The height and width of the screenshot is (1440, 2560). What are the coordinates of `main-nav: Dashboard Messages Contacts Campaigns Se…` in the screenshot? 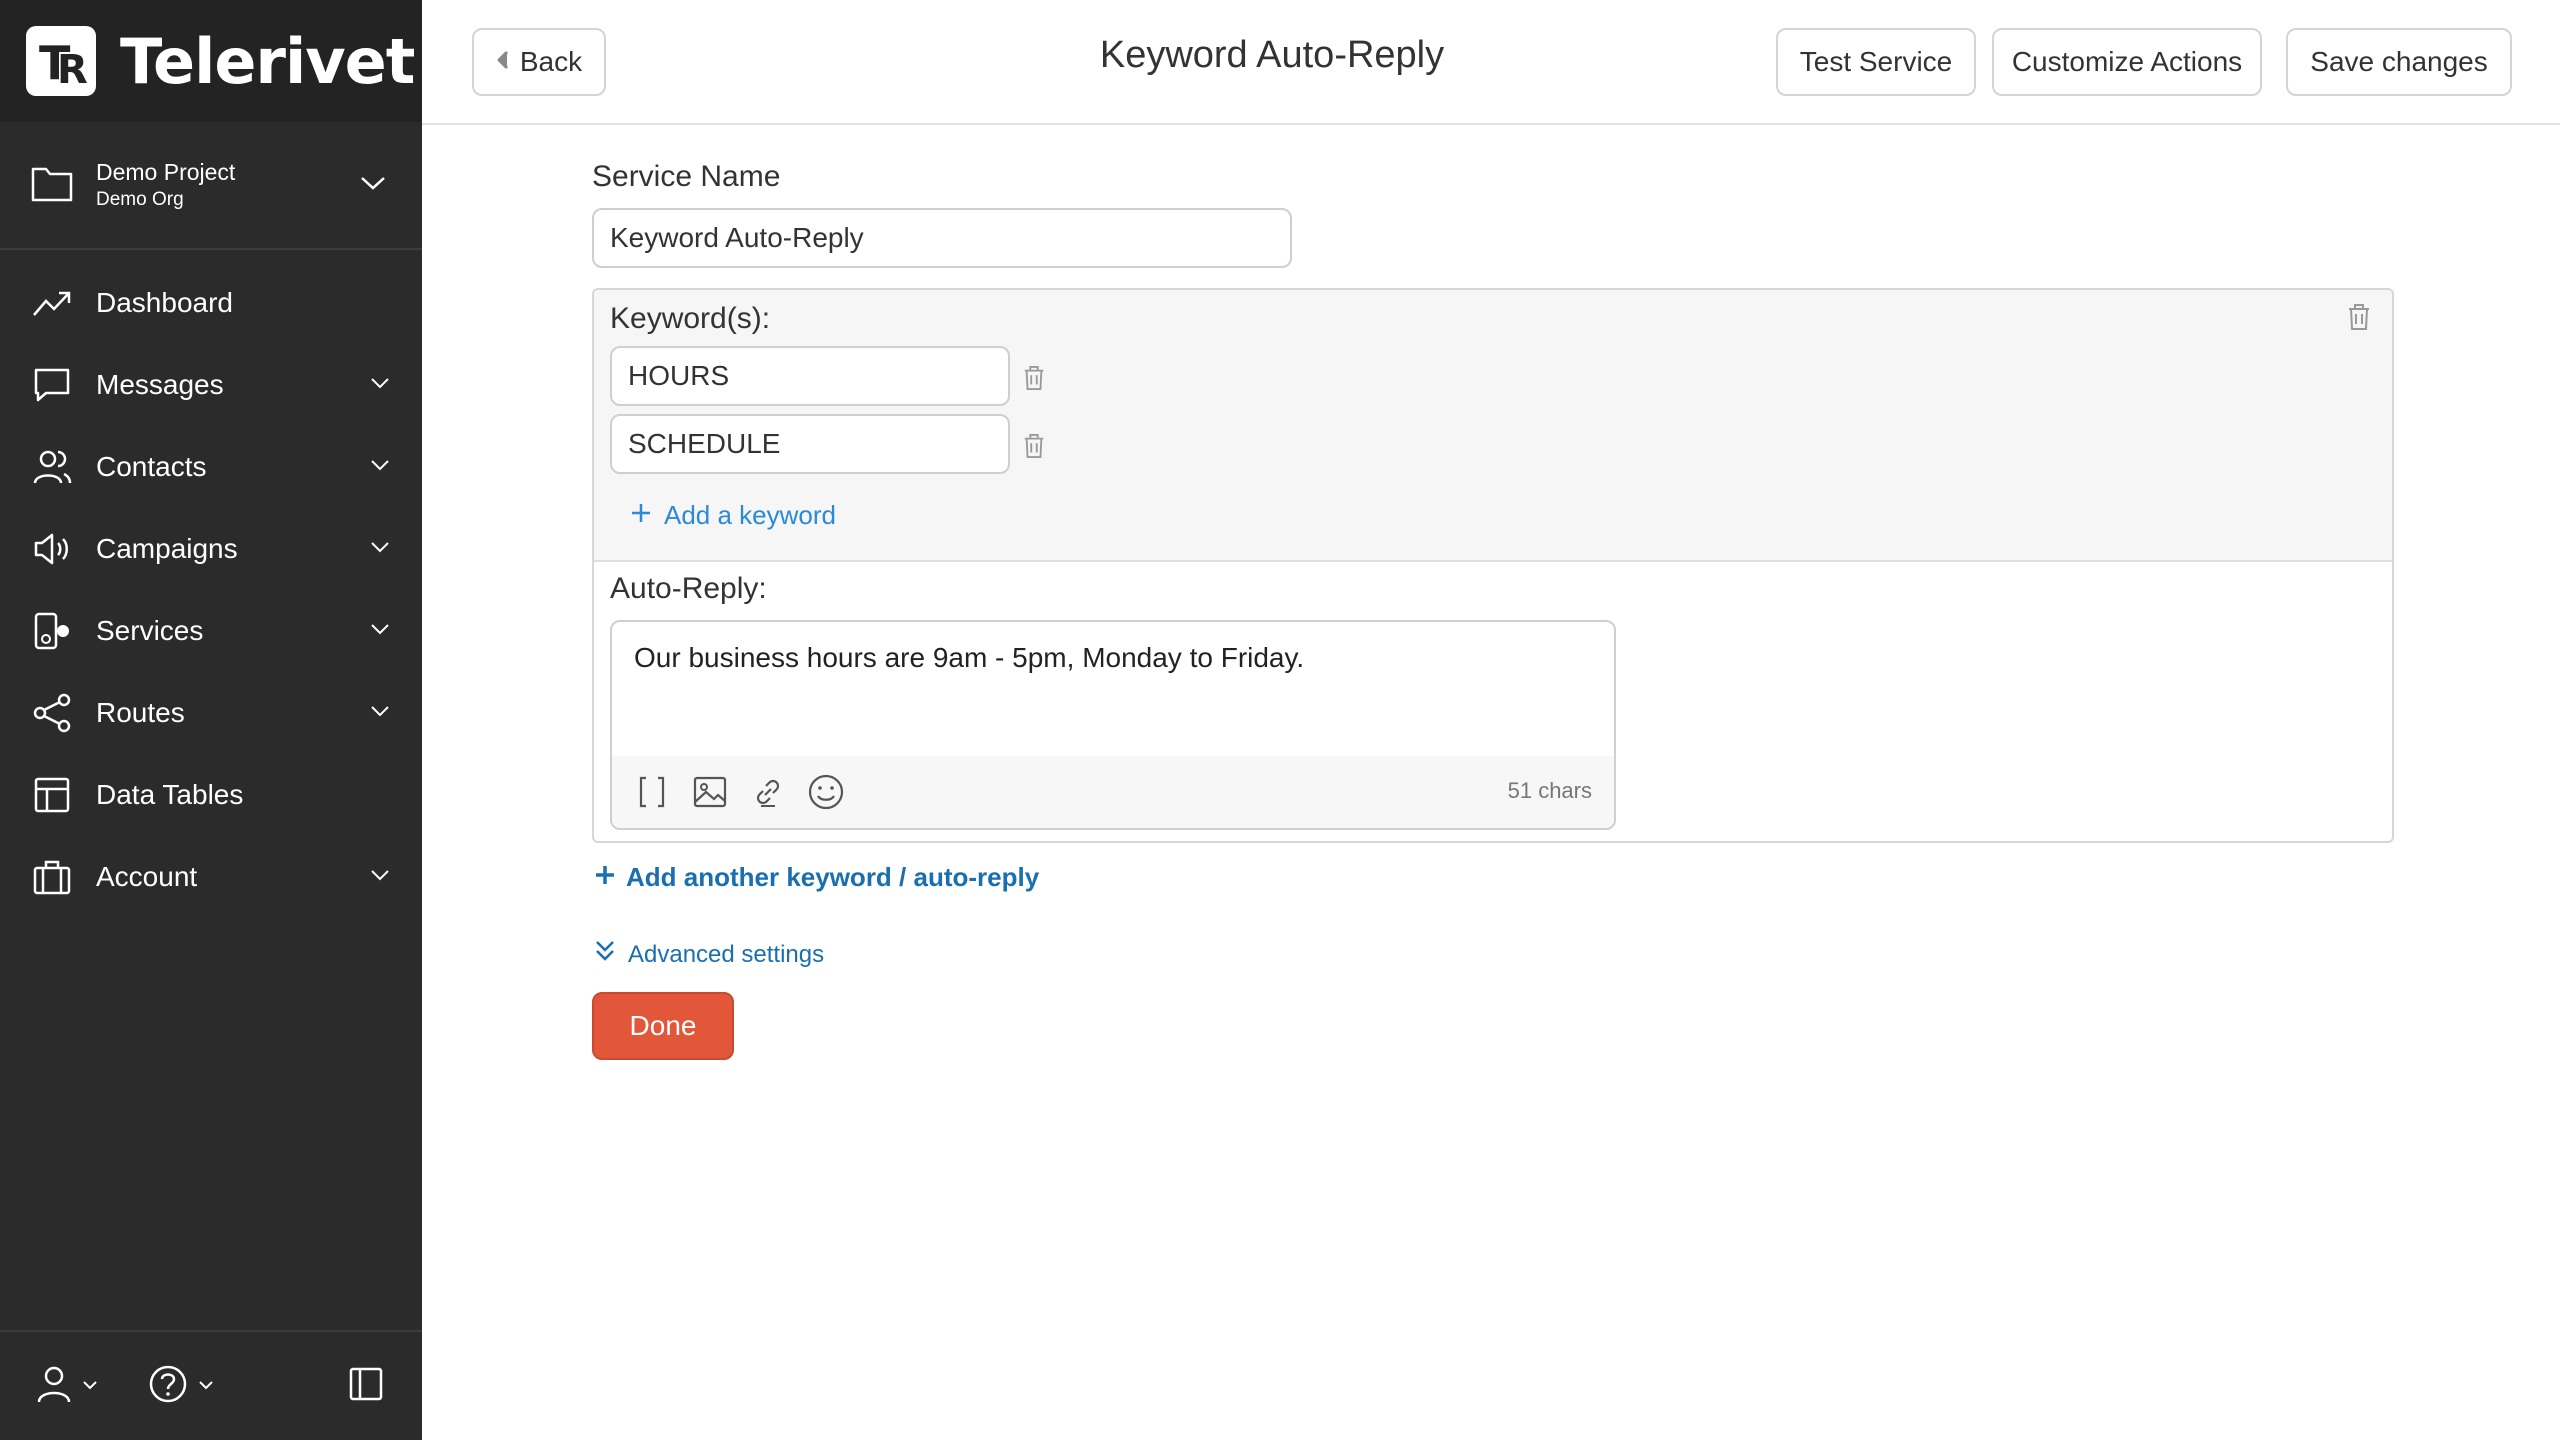 It's located at (211, 590).